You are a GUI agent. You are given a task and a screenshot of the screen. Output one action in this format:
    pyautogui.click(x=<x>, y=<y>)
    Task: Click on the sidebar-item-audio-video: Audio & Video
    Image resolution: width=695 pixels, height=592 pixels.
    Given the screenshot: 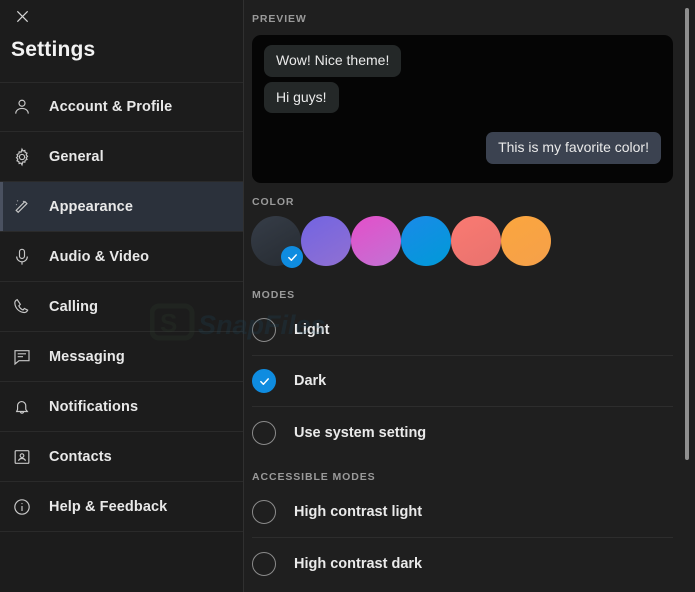 What is the action you would take?
    pyautogui.click(x=121, y=257)
    